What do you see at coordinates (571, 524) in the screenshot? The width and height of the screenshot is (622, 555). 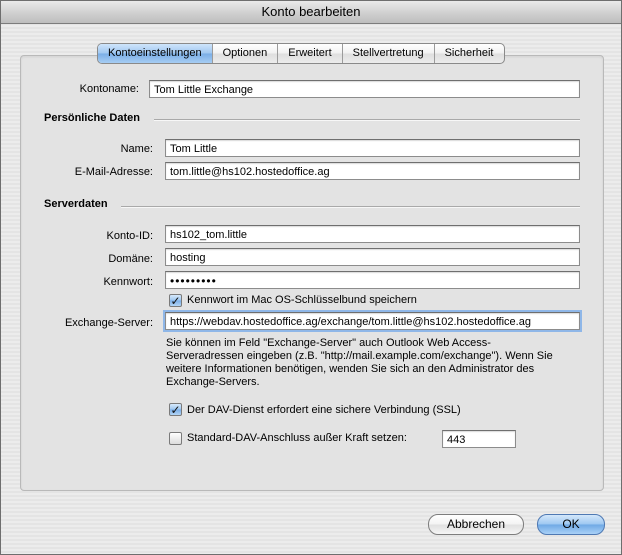 I see `ok-button: OK` at bounding box center [571, 524].